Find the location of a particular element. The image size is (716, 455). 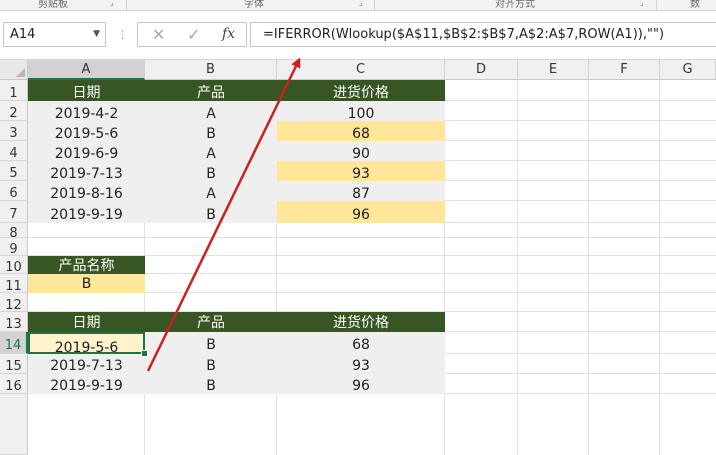

result-header-cell: 日期 is located at coordinates (86, 322).